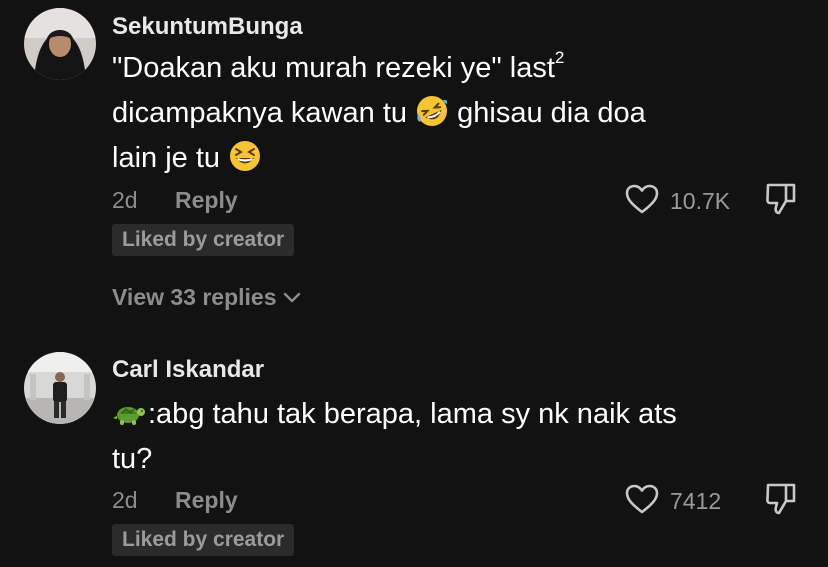  I want to click on like-button: 10.7K, so click(677, 201).